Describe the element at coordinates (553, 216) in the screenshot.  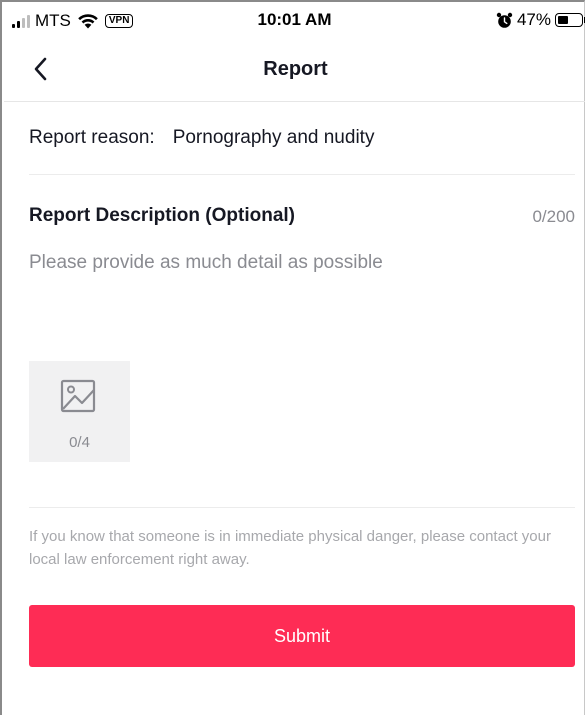
I see `description-char-counter: 0/200` at that location.